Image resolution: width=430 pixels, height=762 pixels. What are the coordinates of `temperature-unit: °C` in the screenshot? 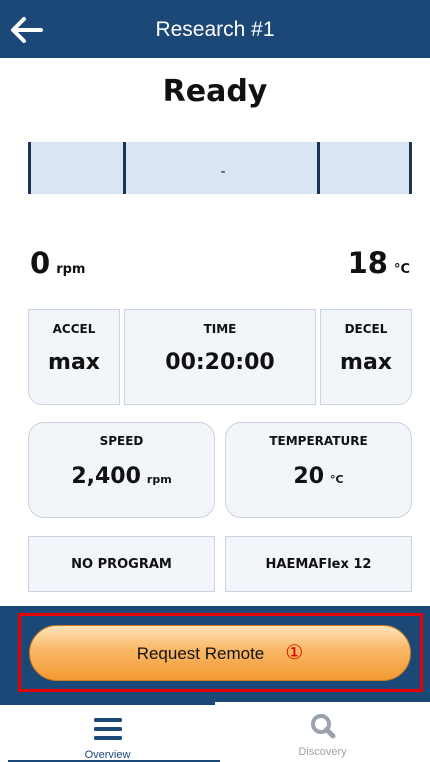 It's located at (337, 479).